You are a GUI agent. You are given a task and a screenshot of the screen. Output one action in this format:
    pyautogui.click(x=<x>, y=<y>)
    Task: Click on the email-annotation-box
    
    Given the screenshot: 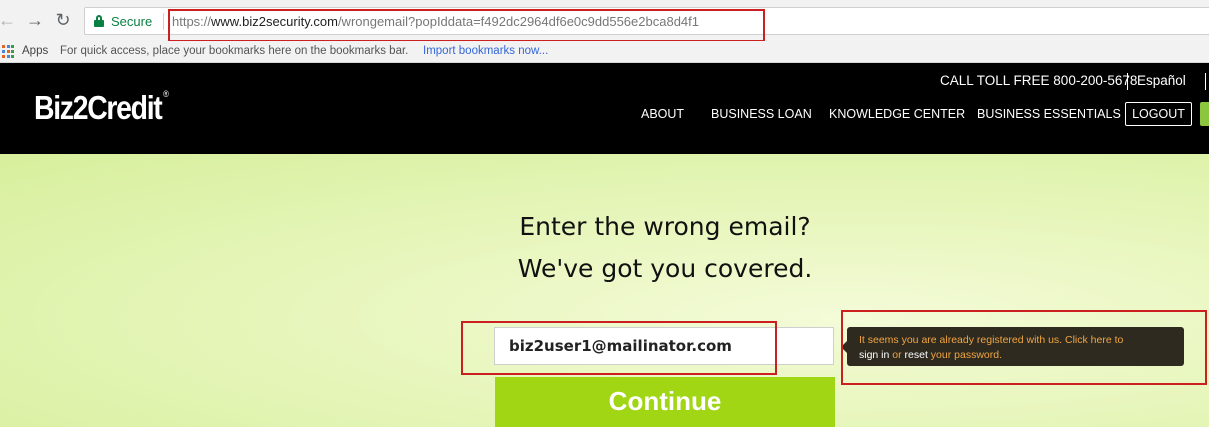 What is the action you would take?
    pyautogui.click(x=619, y=348)
    